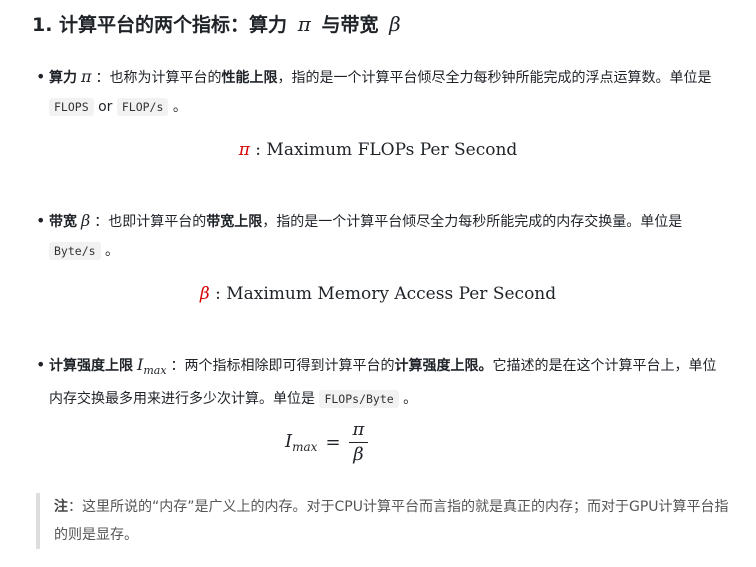  Describe the element at coordinates (71, 107) in the screenshot. I see `inline-code: FLOPS` at that location.